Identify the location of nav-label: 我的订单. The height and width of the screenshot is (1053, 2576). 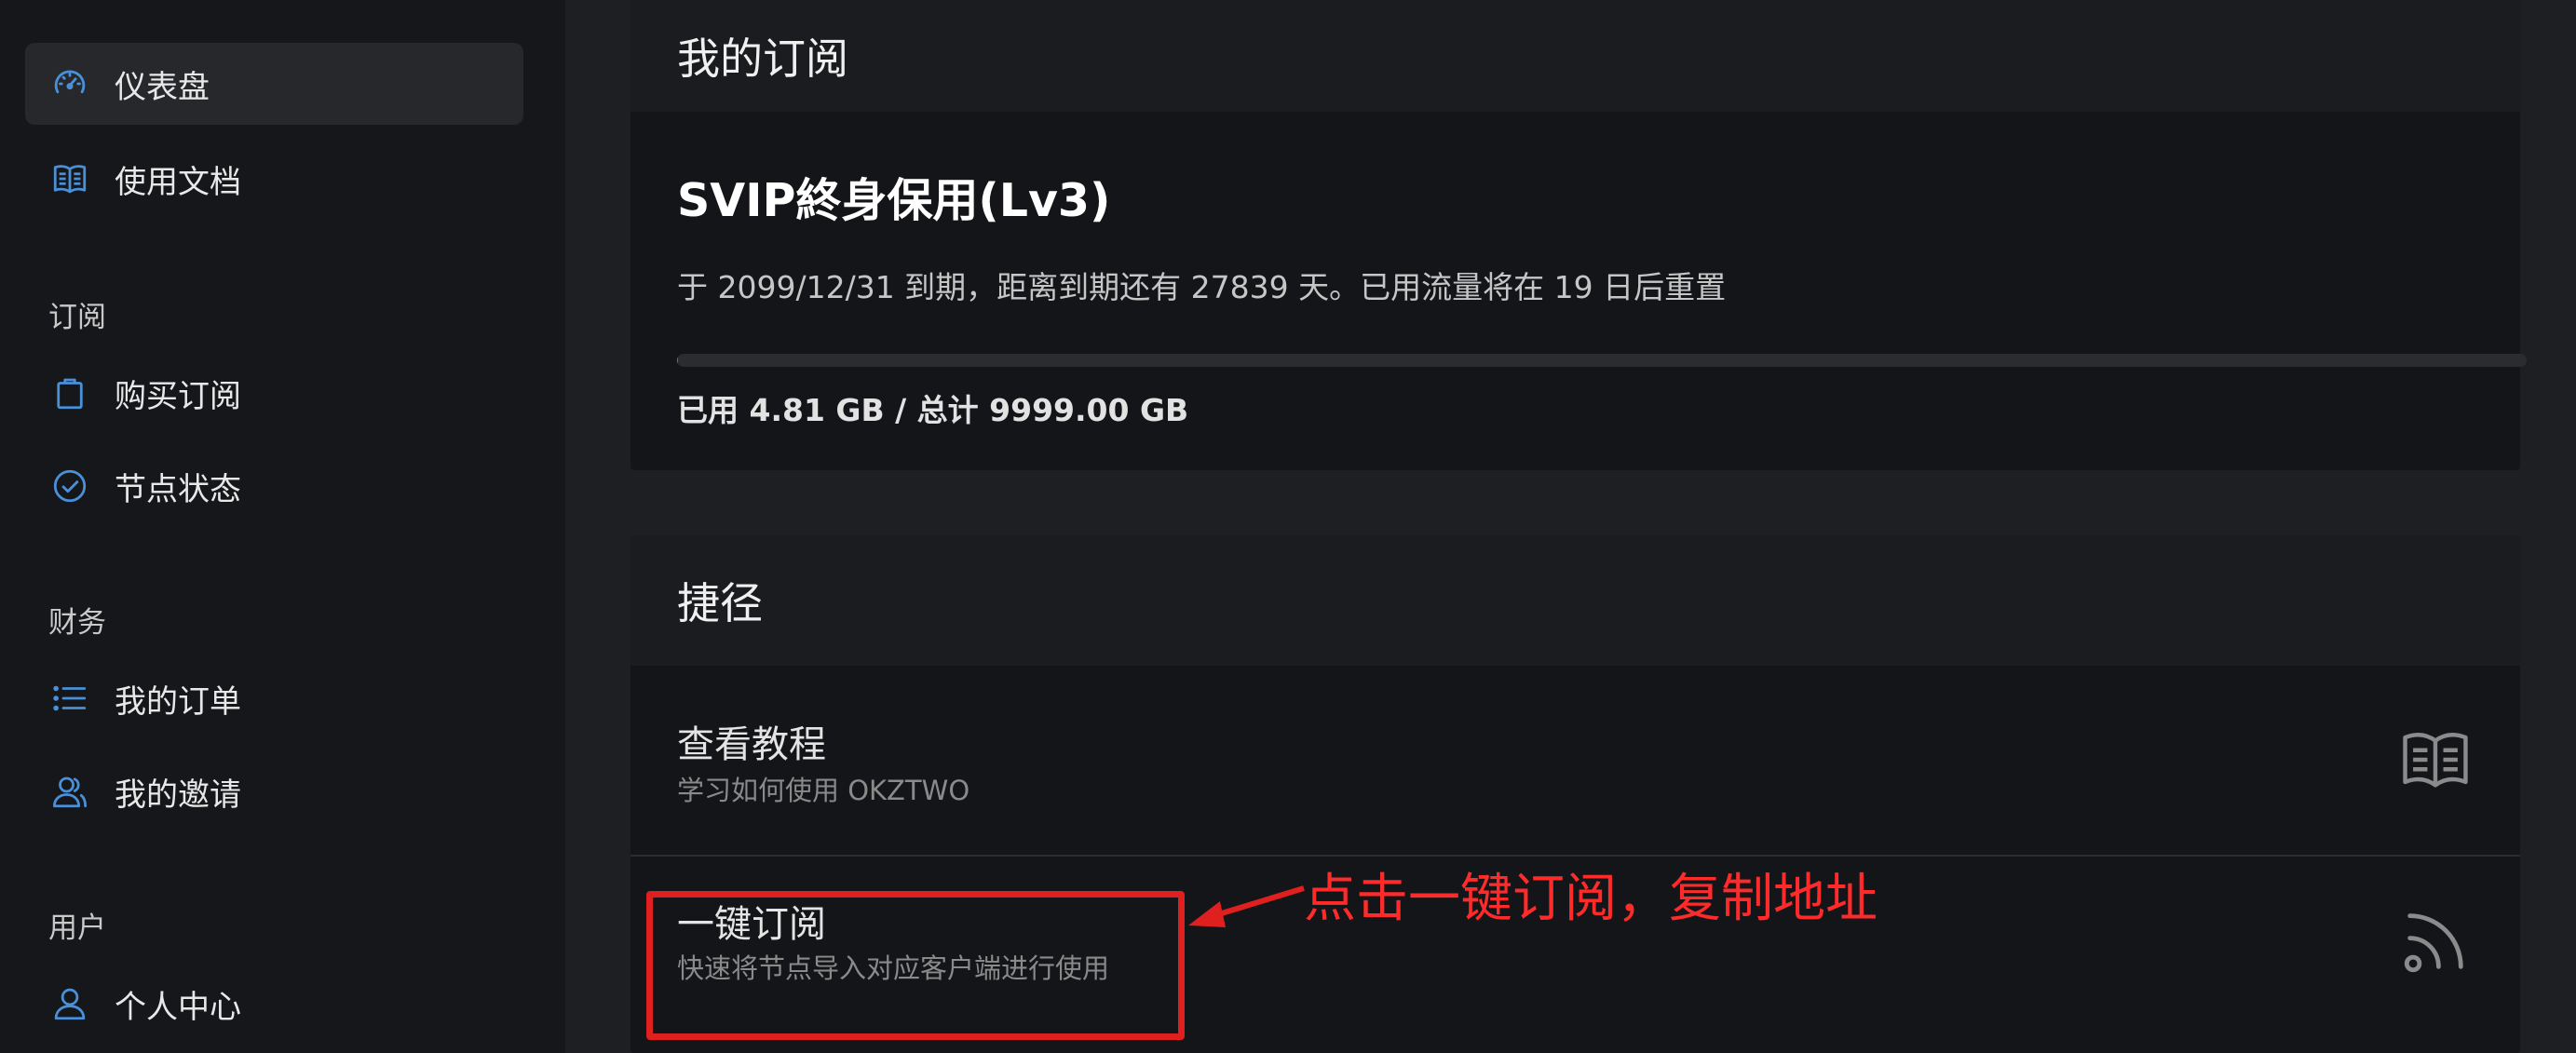
(178, 702).